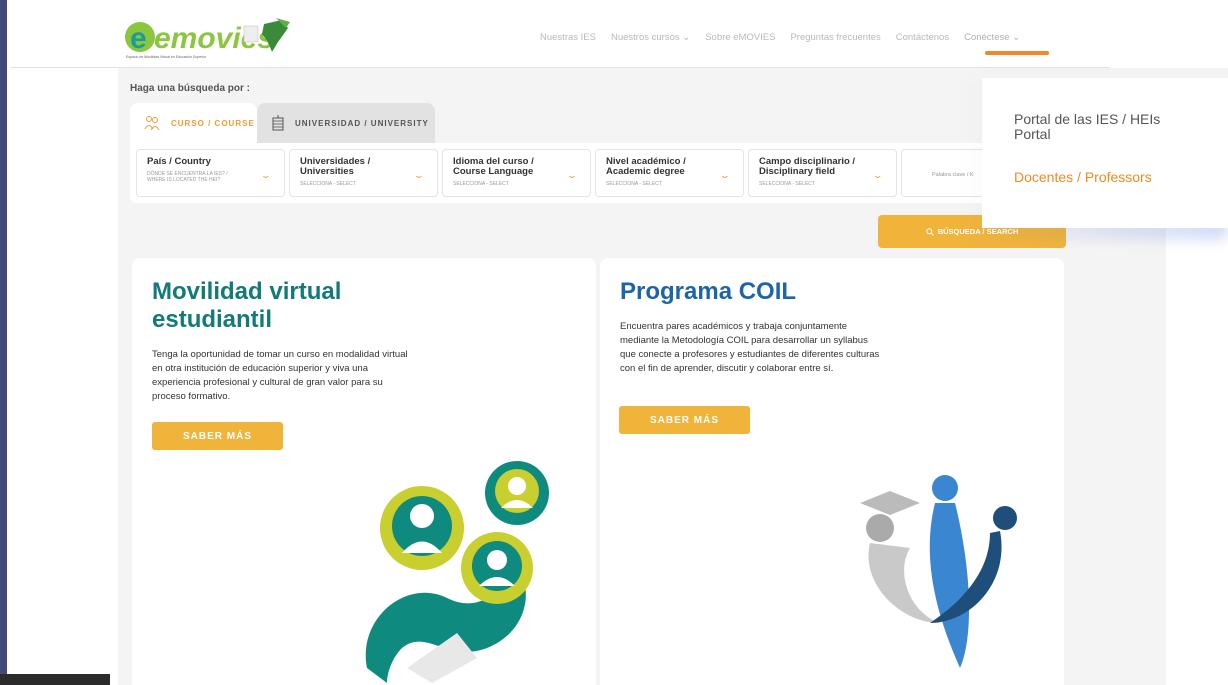 This screenshot has width=1228, height=685. Describe the element at coordinates (278, 123) in the screenshot. I see `building-icon` at that location.